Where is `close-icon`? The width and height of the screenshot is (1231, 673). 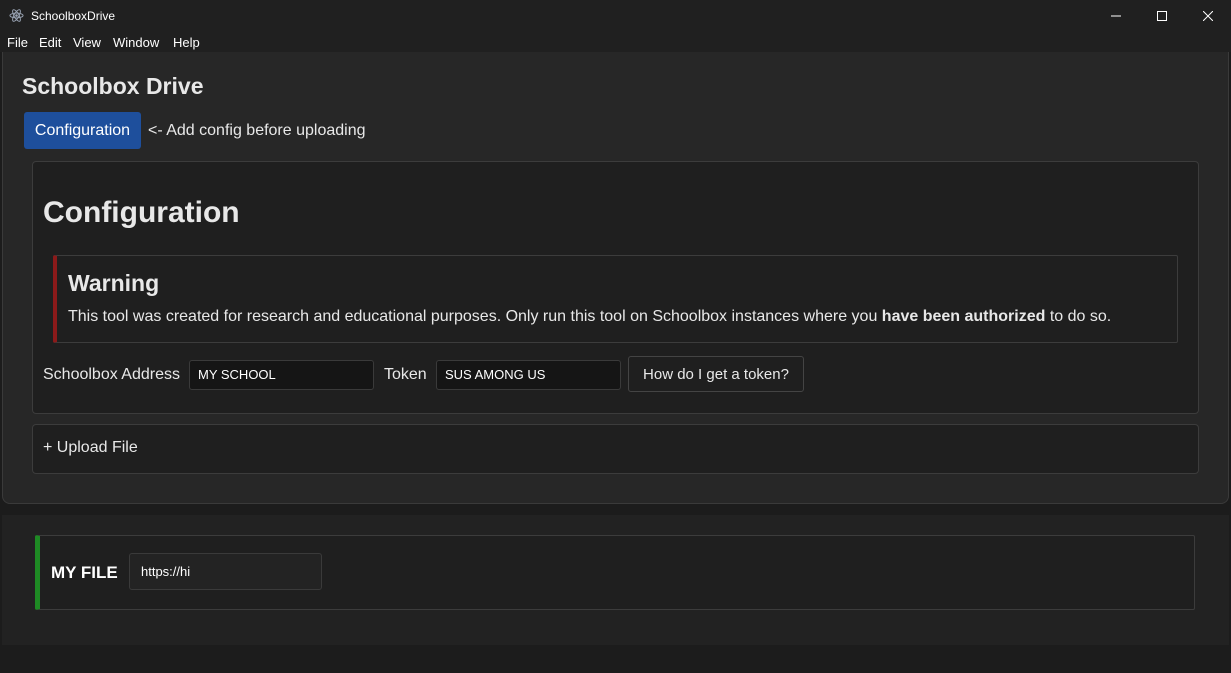
close-icon is located at coordinates (1208, 15).